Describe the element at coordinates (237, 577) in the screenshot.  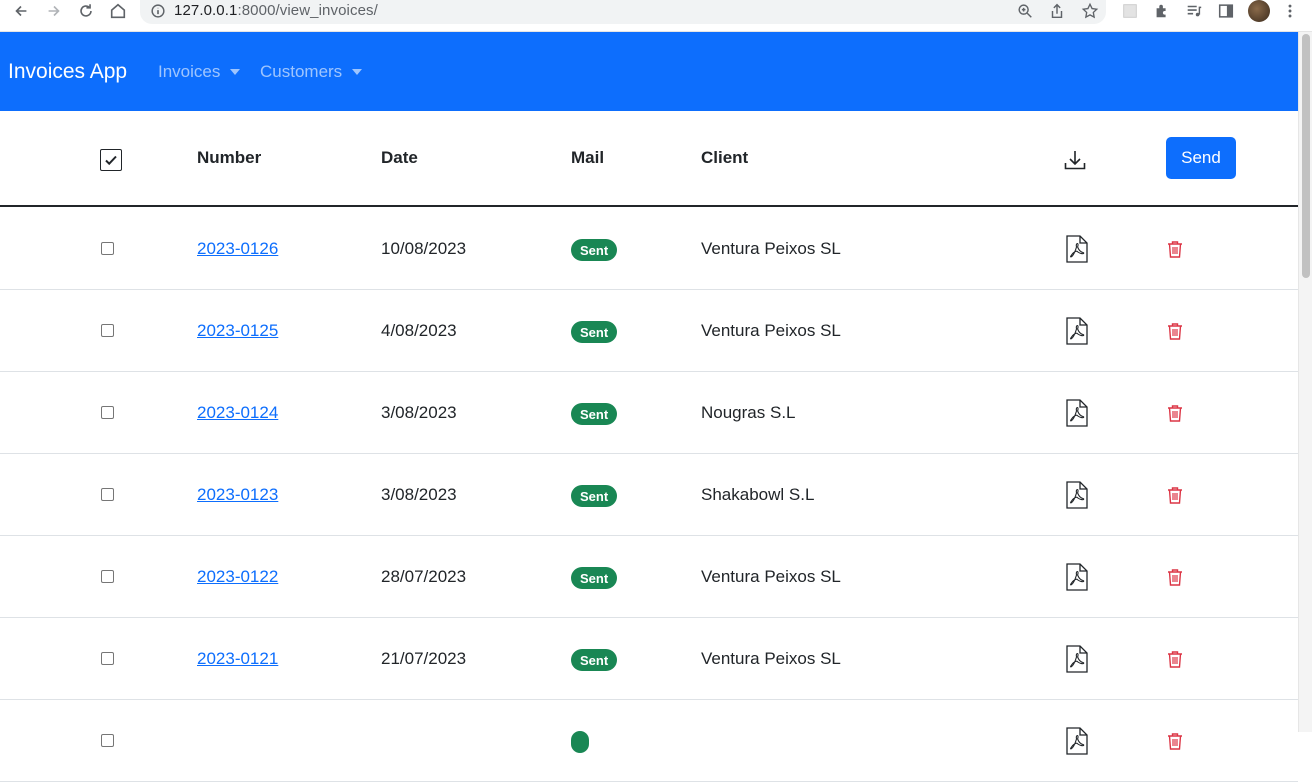
I see `invoice-number-link: 2023-0122` at that location.